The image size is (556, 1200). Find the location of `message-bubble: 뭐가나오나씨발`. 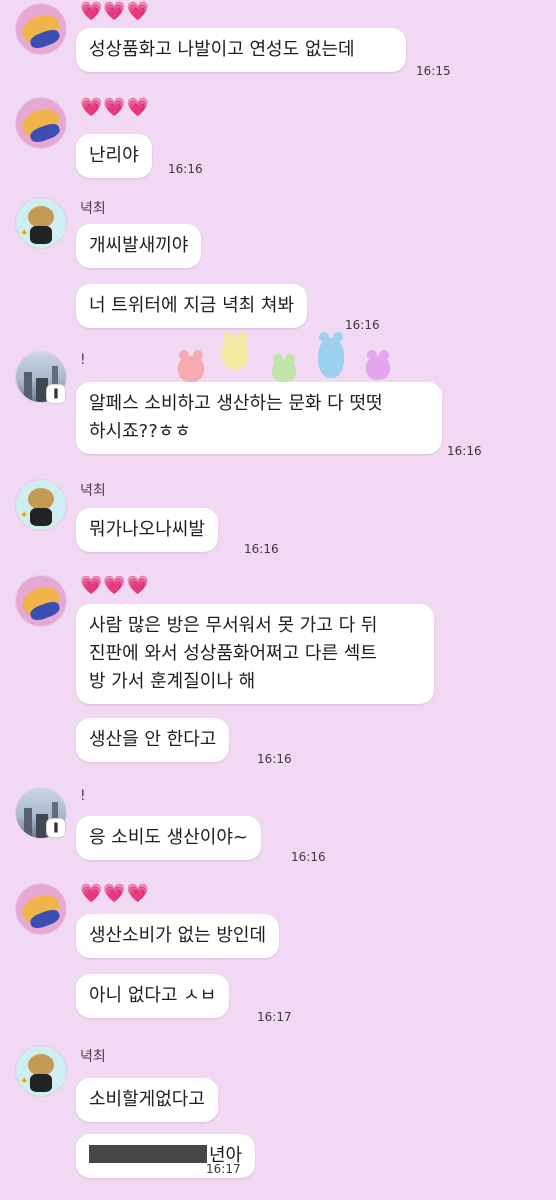

message-bubble: 뭐가나오나씨발 is located at coordinates (147, 530).